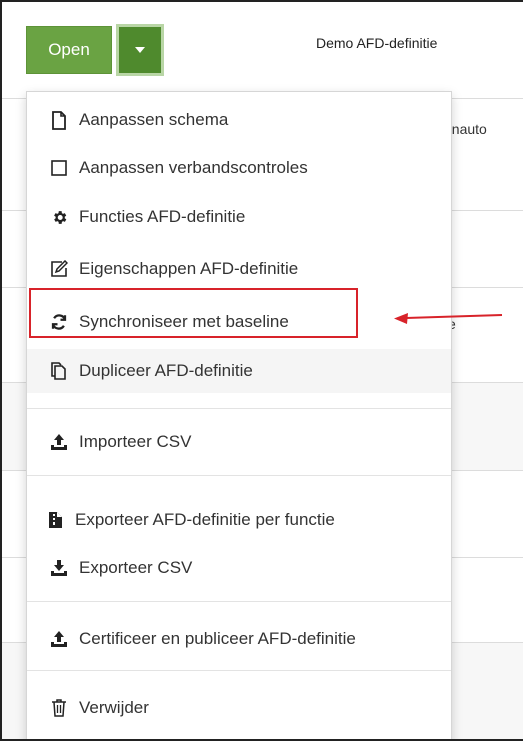 The height and width of the screenshot is (741, 523). I want to click on menu-item-dupliceer: Dupliceer AFD-definitie, so click(239, 371).